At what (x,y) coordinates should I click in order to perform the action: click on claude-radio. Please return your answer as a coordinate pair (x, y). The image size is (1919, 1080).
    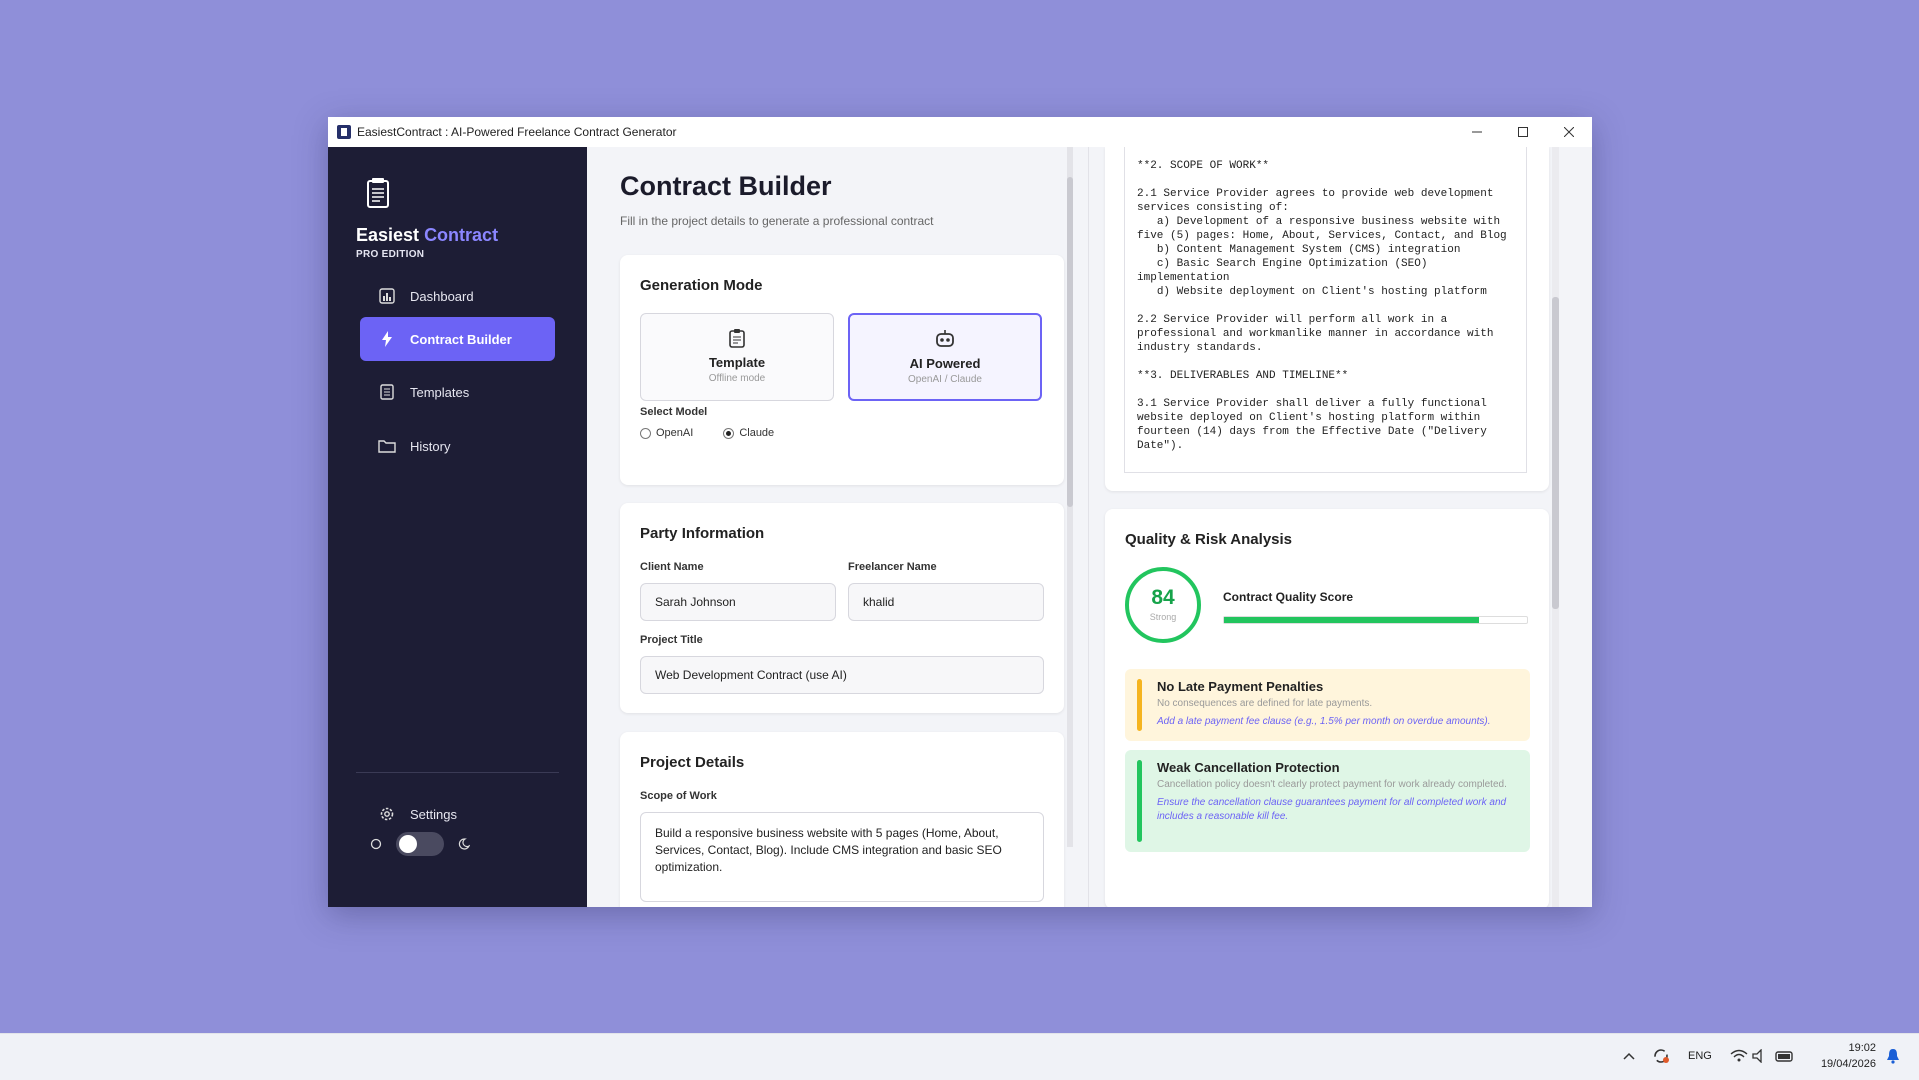
    Looking at the image, I should click on (729, 433).